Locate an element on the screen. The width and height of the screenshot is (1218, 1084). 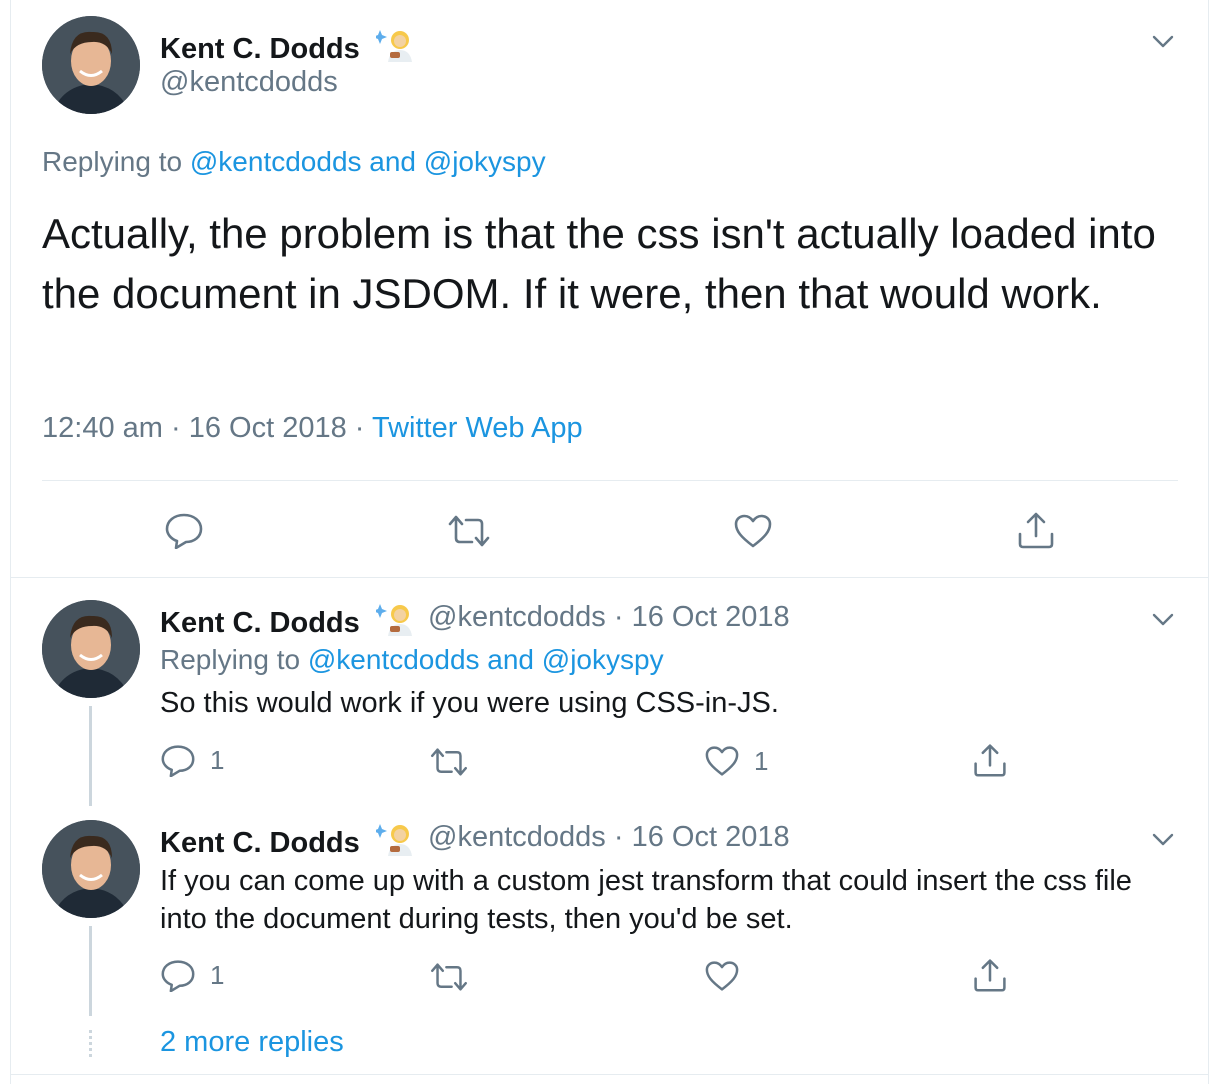
bottom-separator is located at coordinates (609, 1074).